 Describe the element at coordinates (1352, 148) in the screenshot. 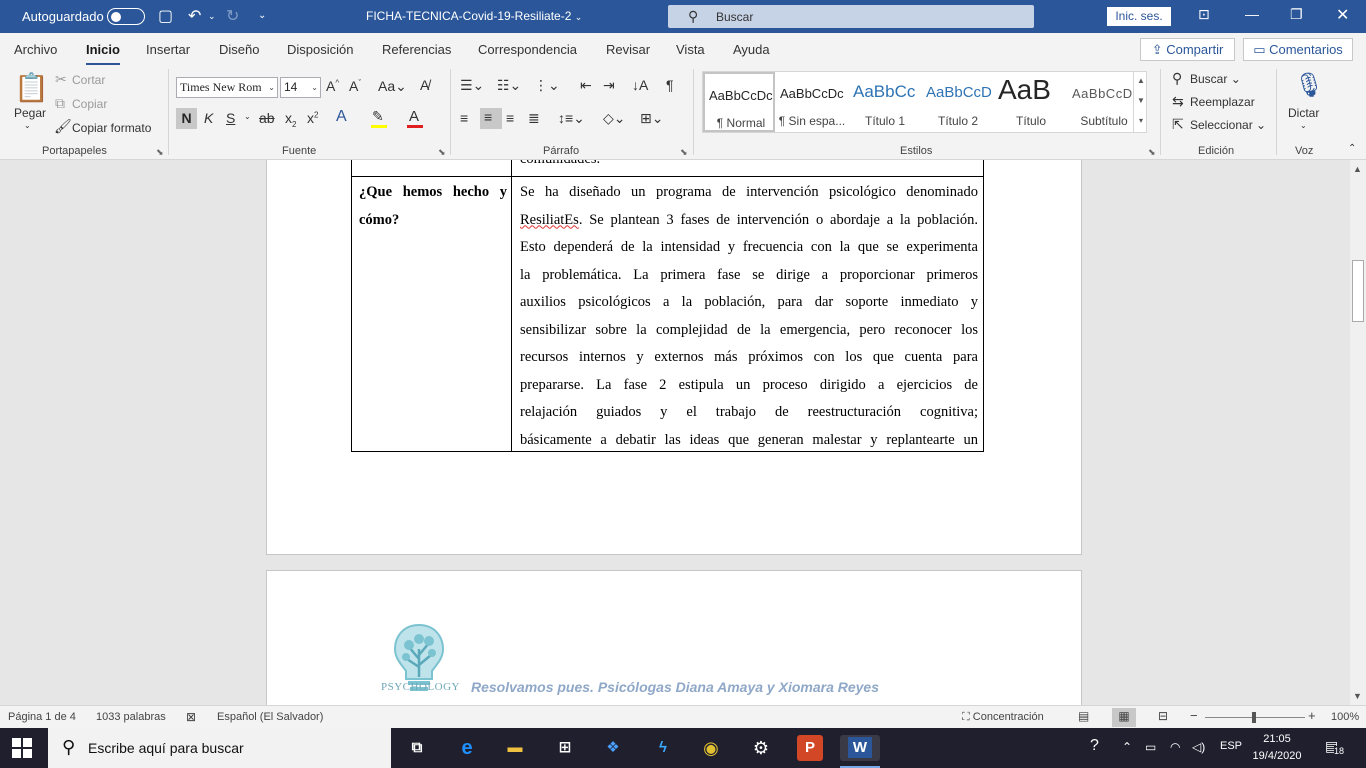

I see `collapse-ribbon-icon: ⌃` at that location.